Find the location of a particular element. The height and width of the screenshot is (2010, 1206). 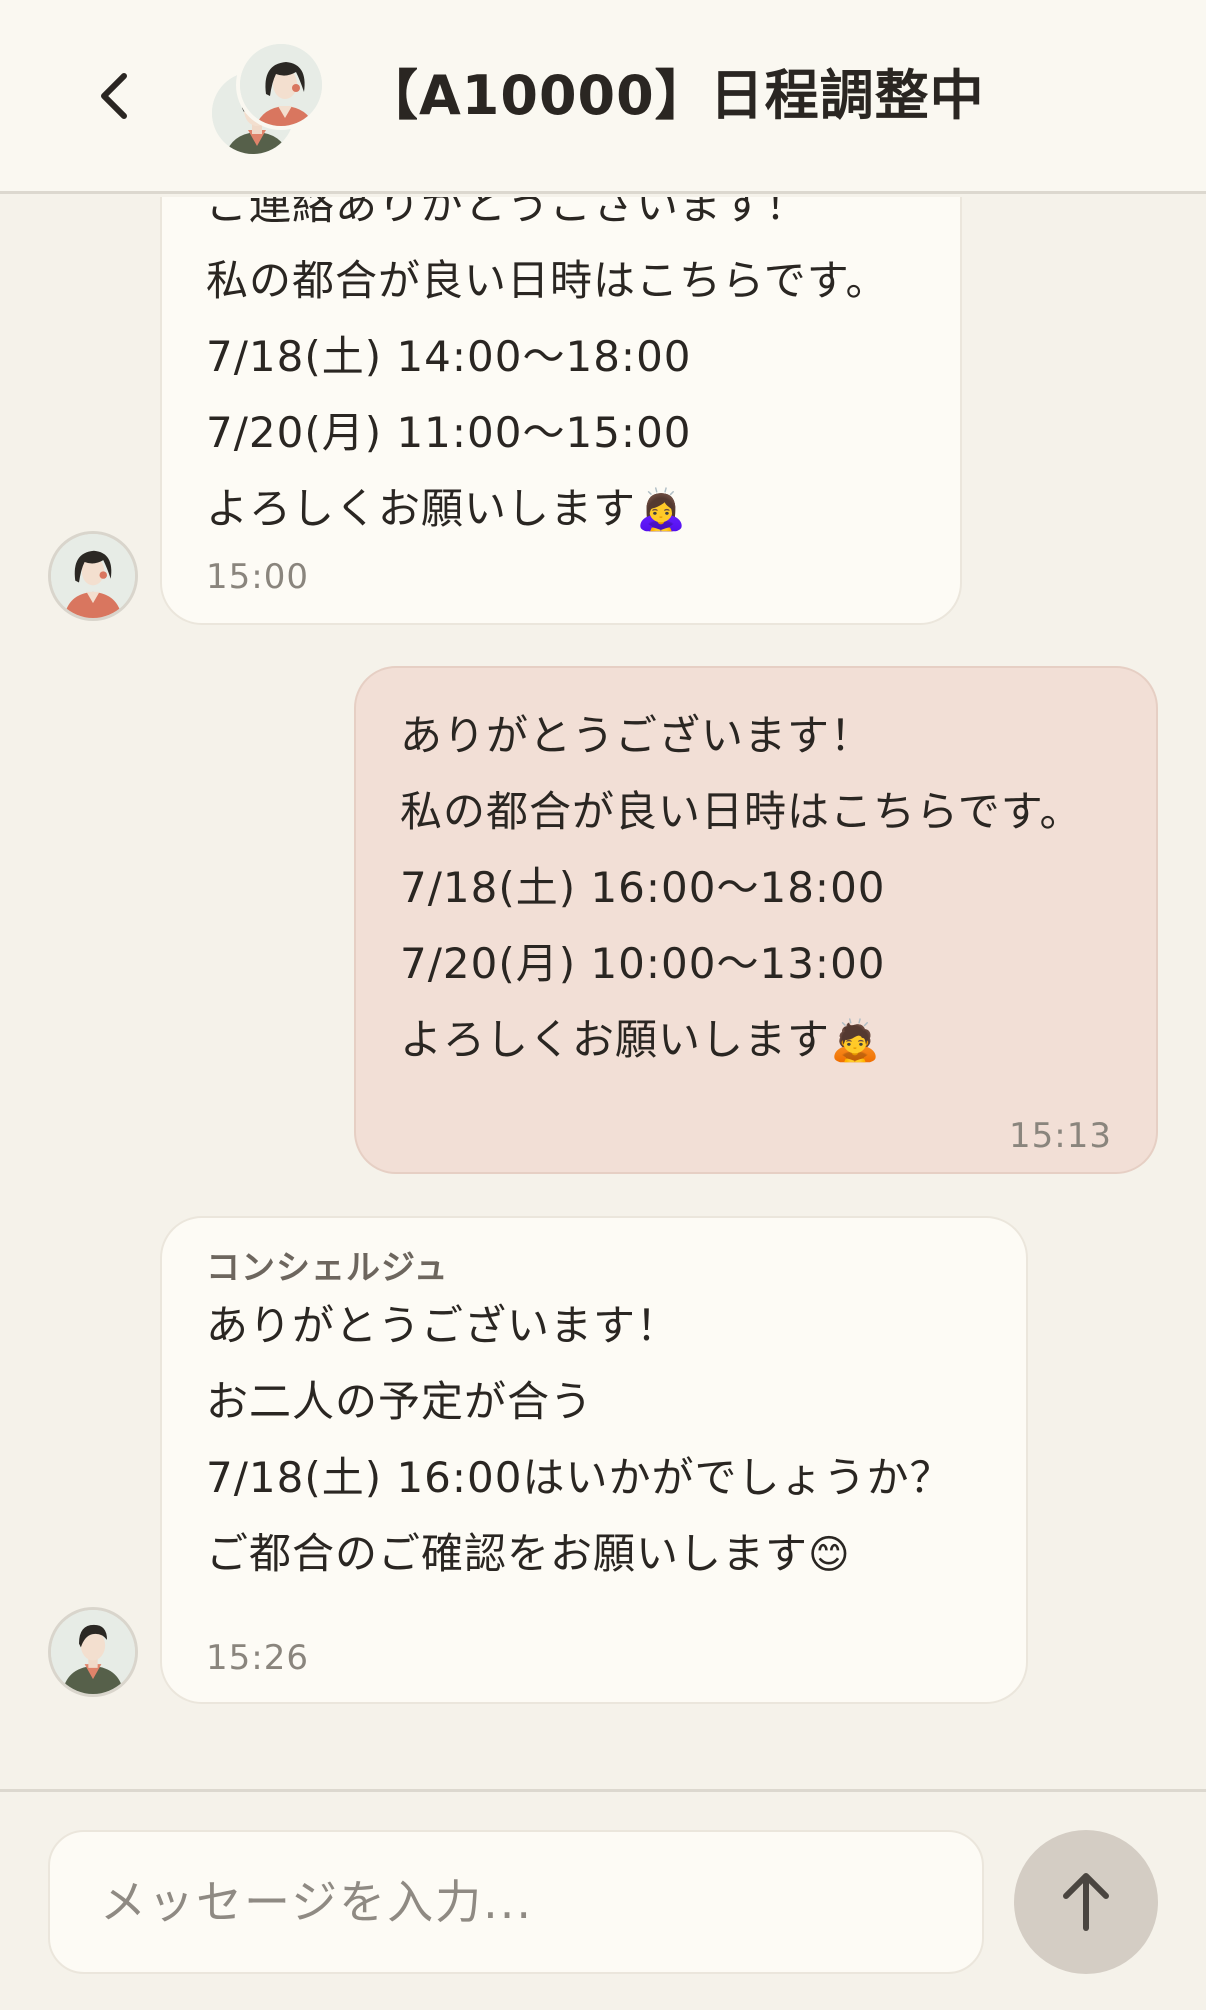

message-time: 15:13 is located at coordinates (1060, 1136).